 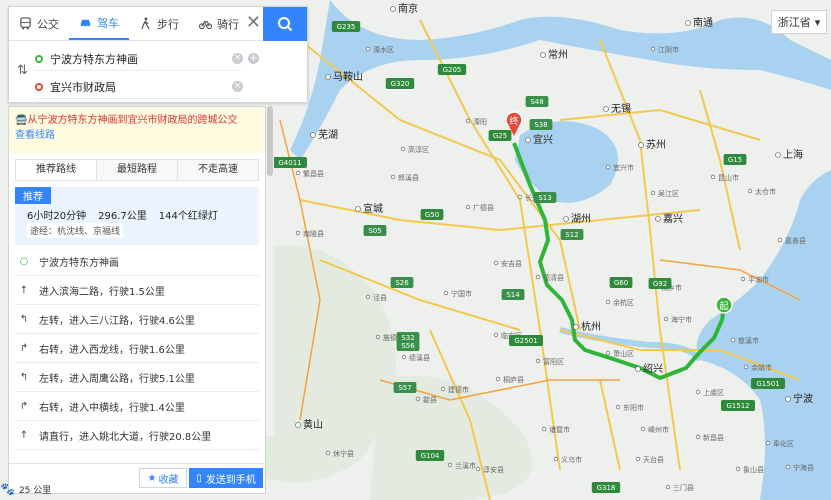 What do you see at coordinates (125, 437) in the screenshot?
I see `step-text: 请直行，进入姚北大道，行驶20.8公里` at bounding box center [125, 437].